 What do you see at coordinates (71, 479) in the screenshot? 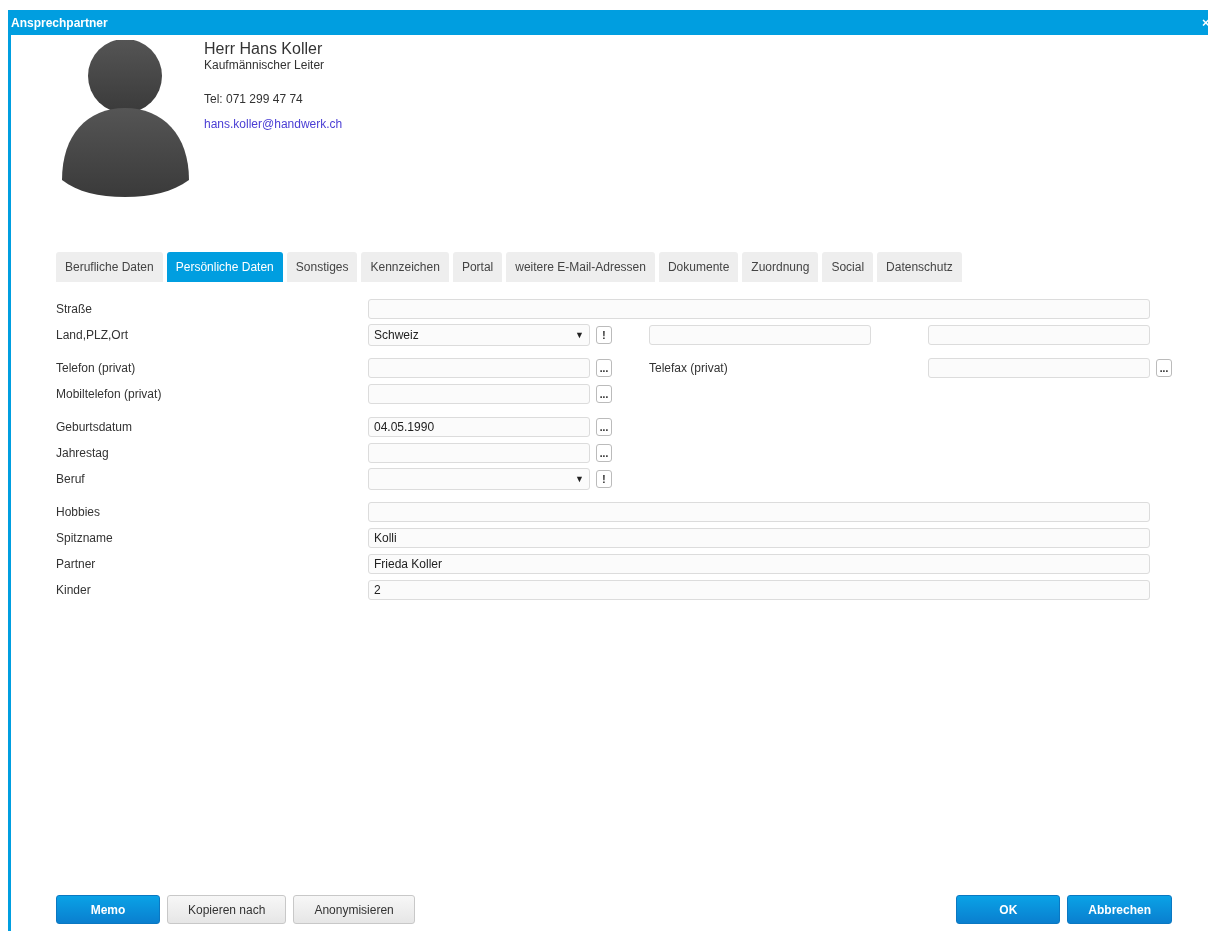
I see `field-label: Beruf` at bounding box center [71, 479].